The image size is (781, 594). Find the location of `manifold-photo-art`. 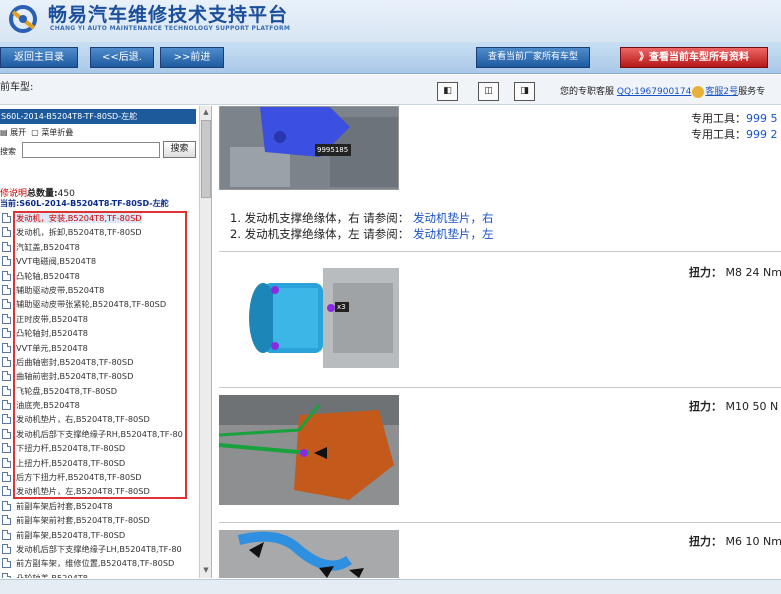

manifold-photo-art is located at coordinates (309, 450).